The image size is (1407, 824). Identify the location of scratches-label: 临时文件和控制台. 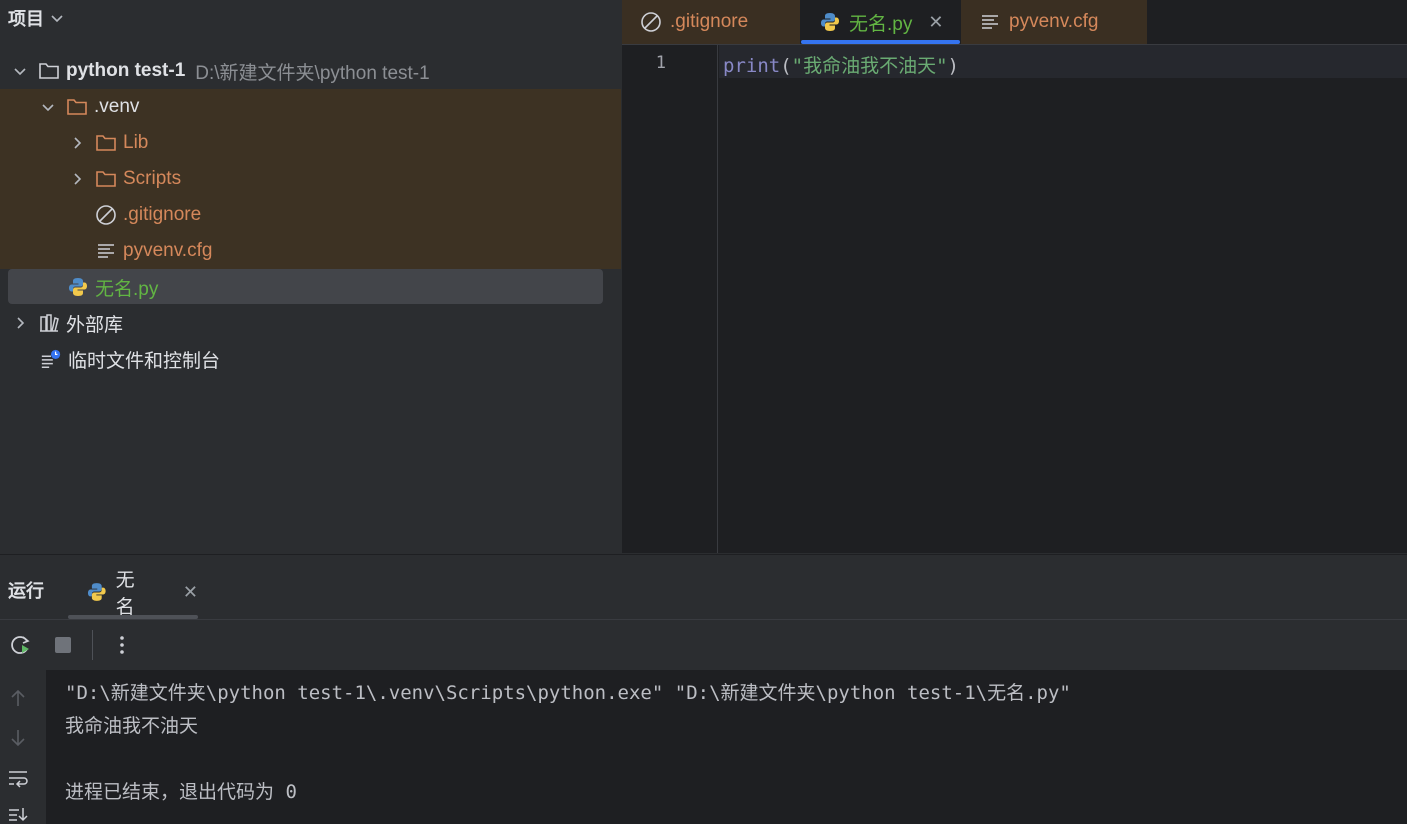
(144, 361).